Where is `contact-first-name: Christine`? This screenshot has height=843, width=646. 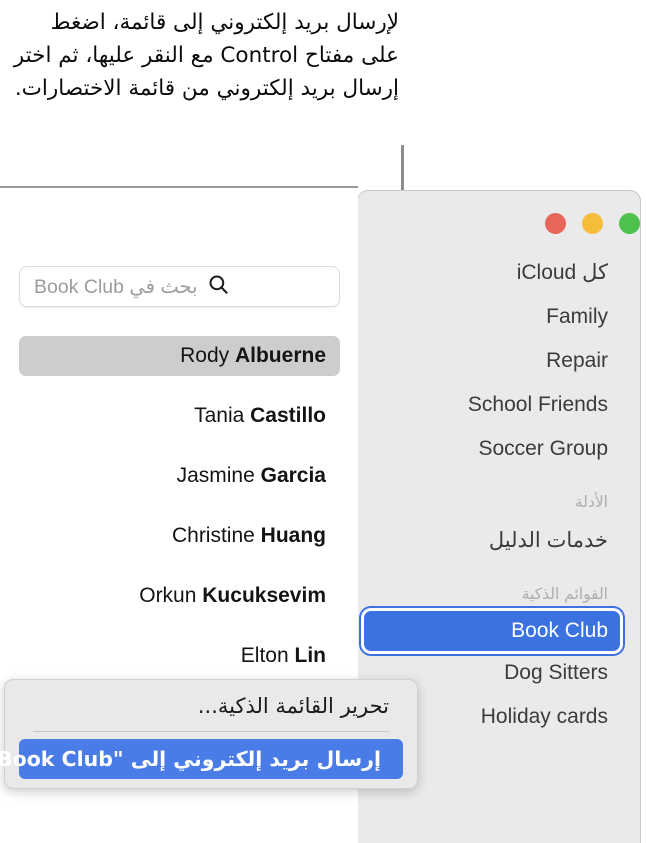 contact-first-name: Christine is located at coordinates (217, 535).